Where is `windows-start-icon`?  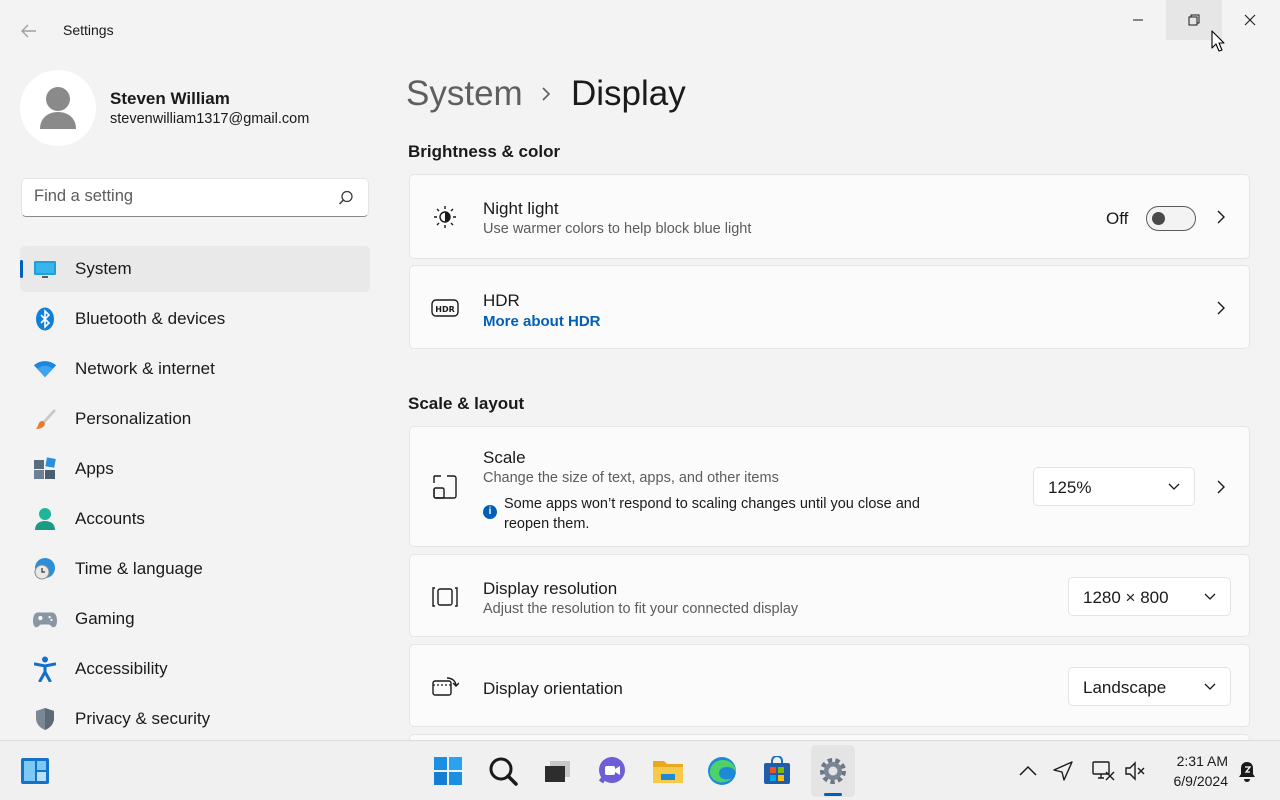 windows-start-icon is located at coordinates (448, 771).